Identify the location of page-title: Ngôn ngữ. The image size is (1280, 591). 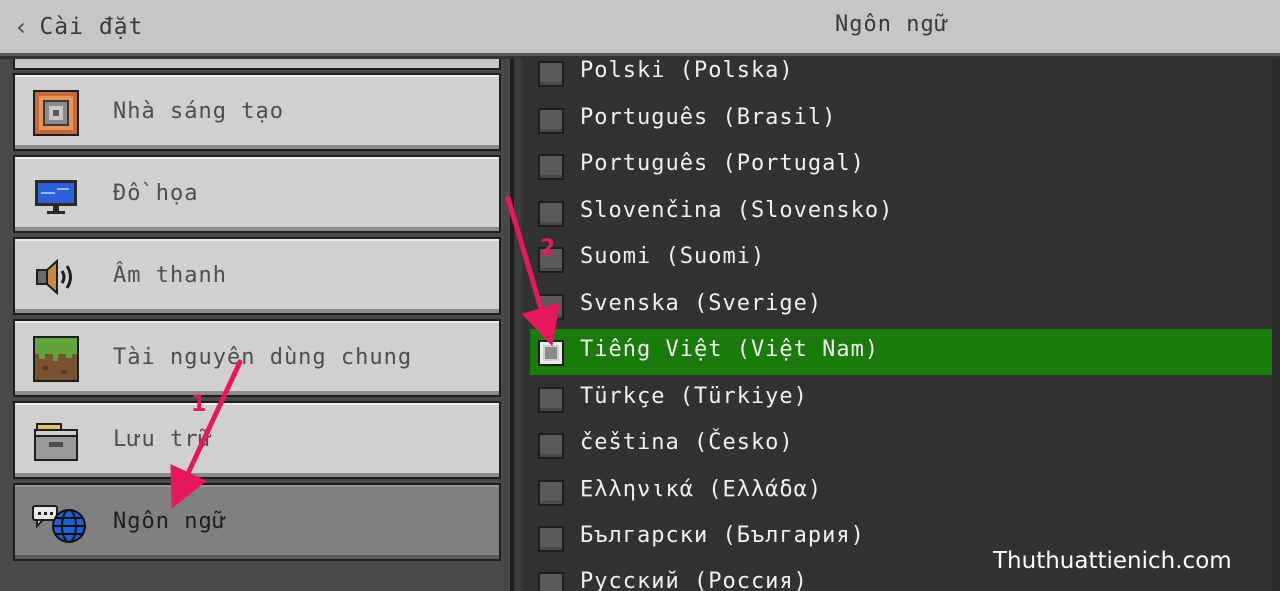
(892, 24).